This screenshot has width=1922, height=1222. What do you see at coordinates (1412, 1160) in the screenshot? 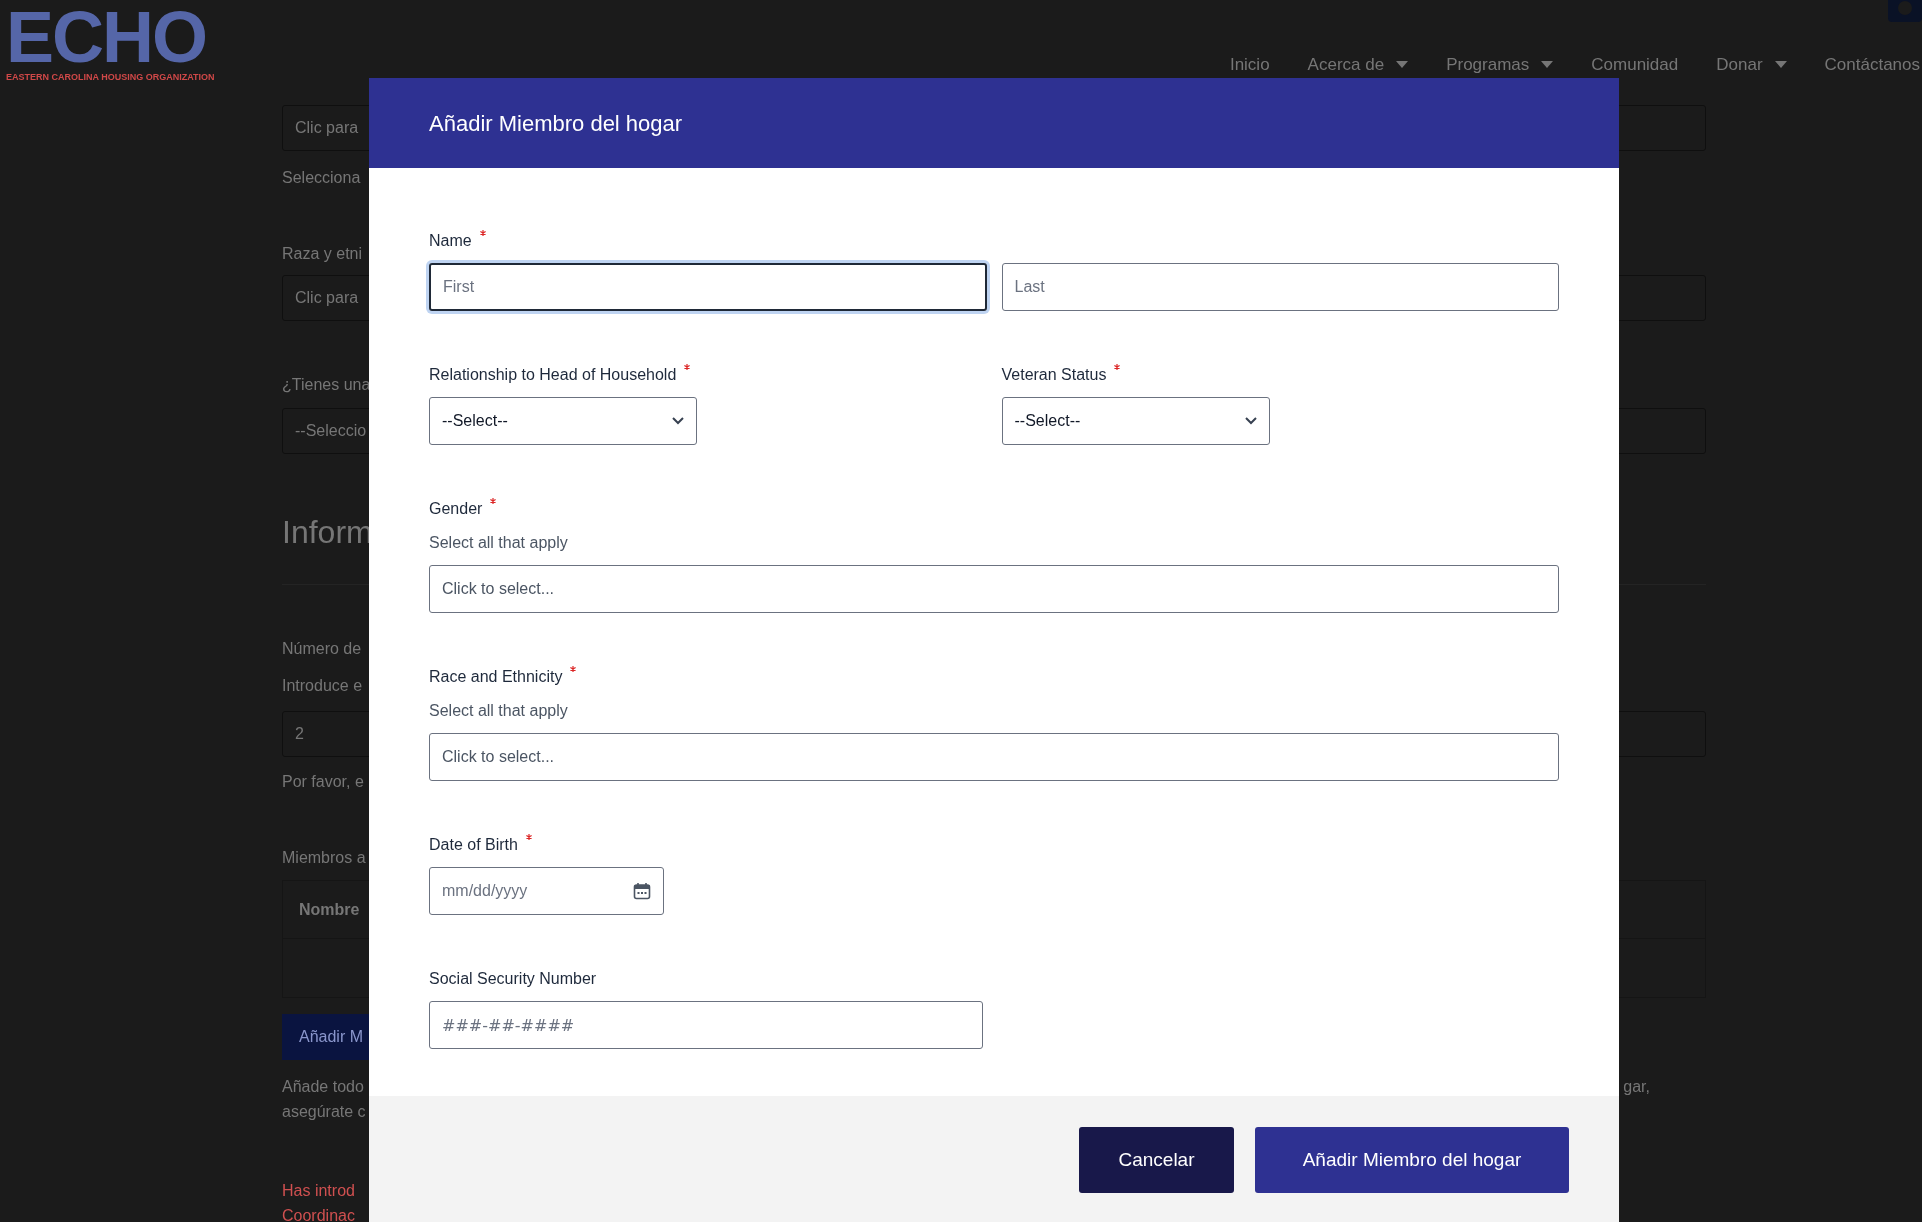
I see `add-member-button: Añadir Miembro del hogar` at bounding box center [1412, 1160].